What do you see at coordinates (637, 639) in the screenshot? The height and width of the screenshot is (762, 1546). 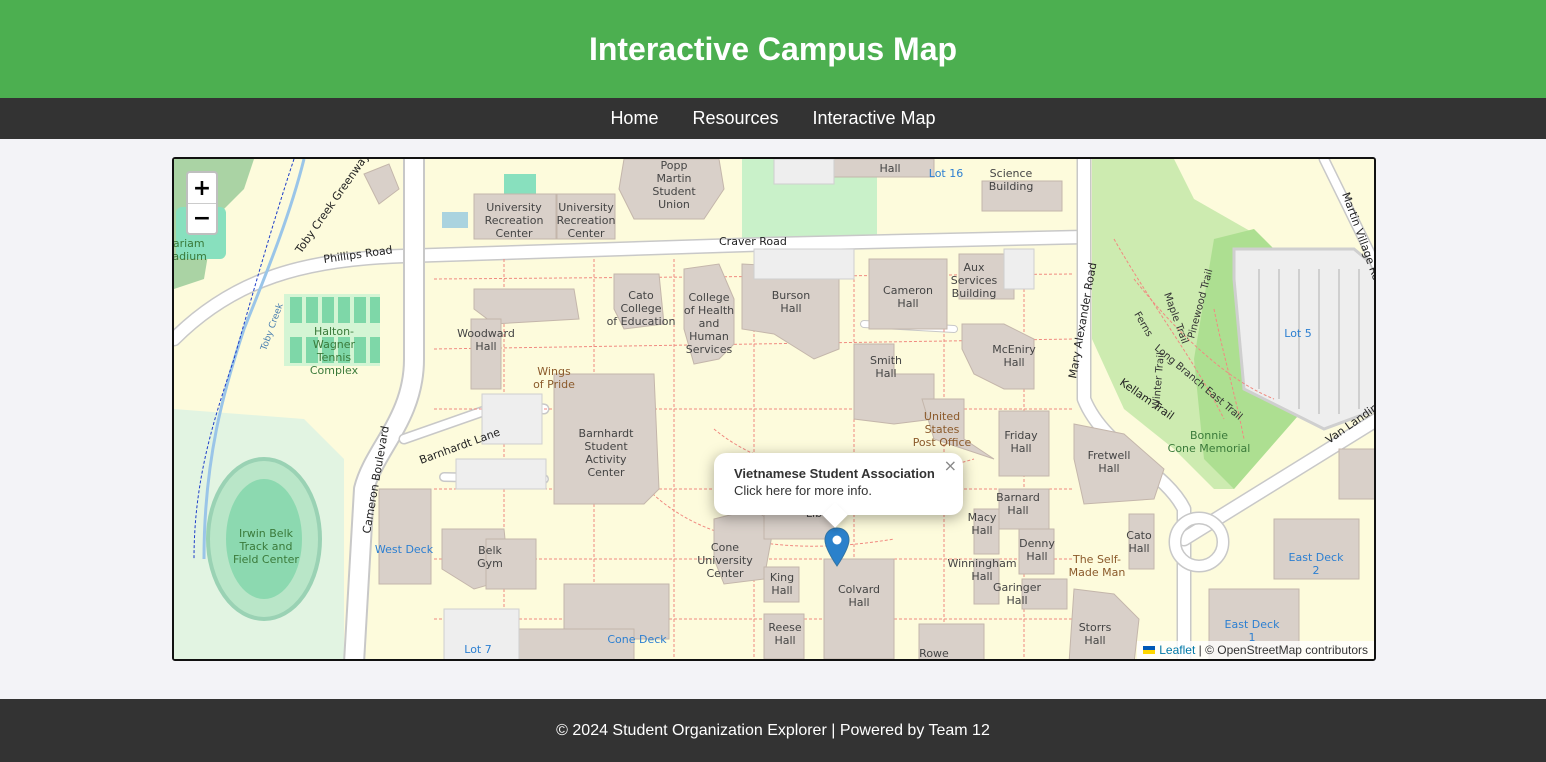 I see `map-label-cone-deck: Cone Deck` at bounding box center [637, 639].